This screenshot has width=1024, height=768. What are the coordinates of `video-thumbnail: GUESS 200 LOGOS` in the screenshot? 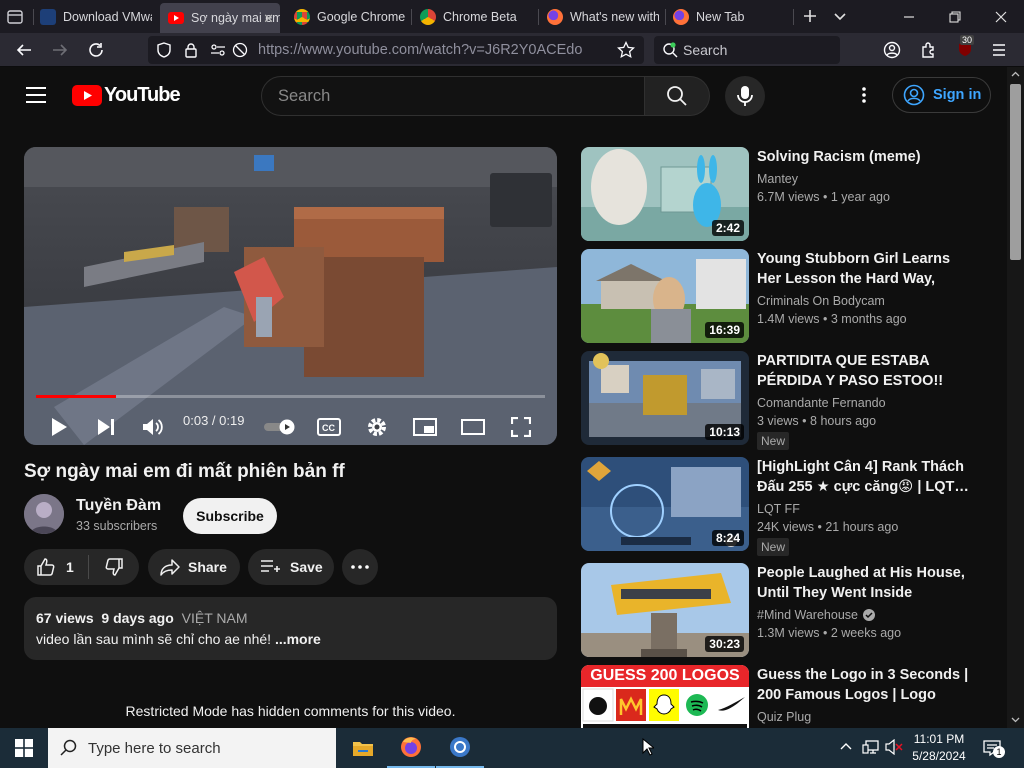 It's located at (665, 696).